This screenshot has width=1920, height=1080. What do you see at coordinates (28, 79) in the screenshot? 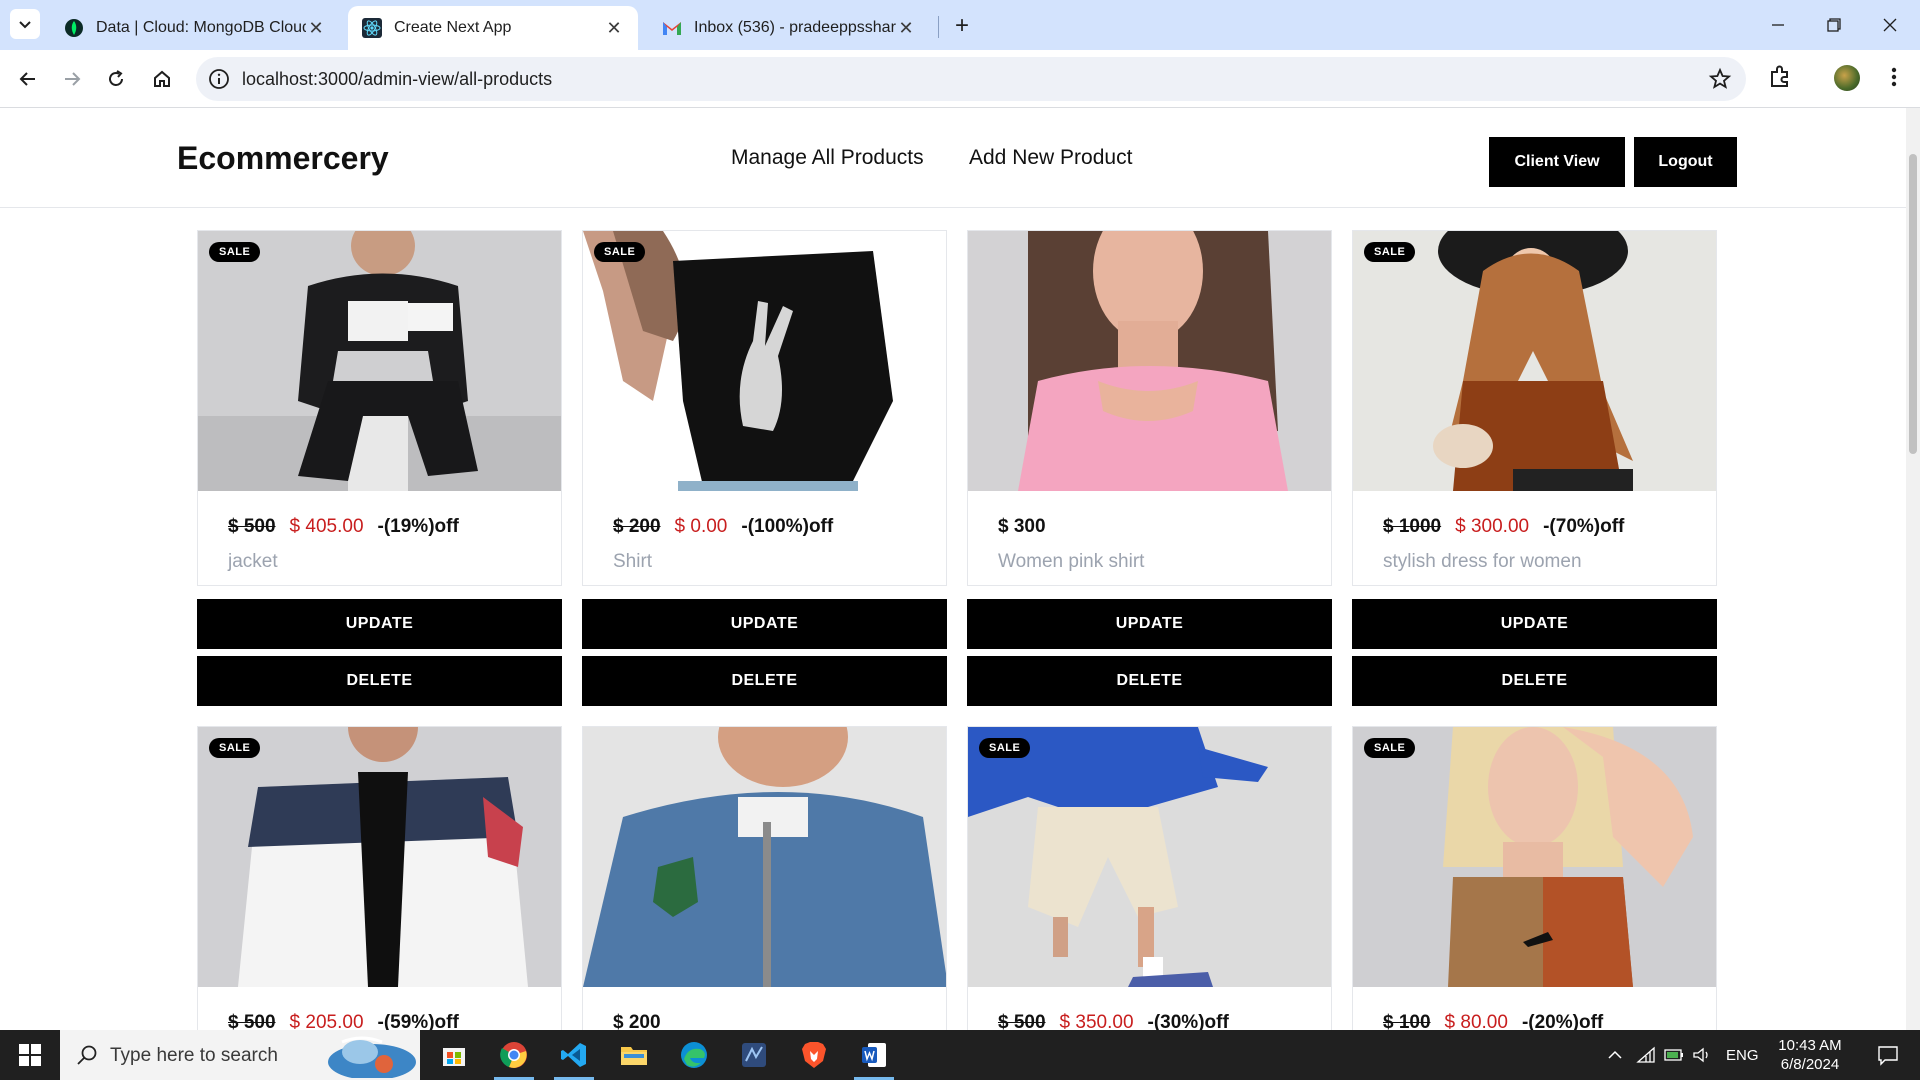
I see `back-button` at bounding box center [28, 79].